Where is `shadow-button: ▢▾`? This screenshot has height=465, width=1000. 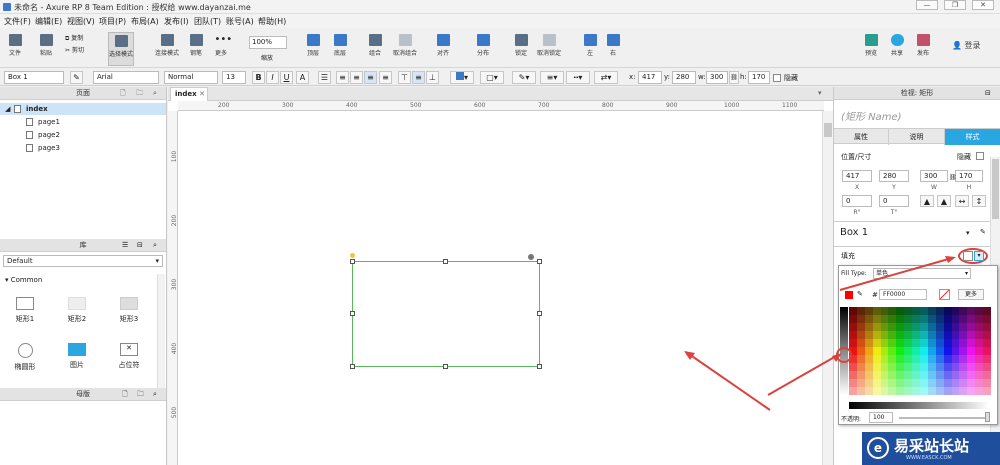 shadow-button: ▢▾ is located at coordinates (492, 77).